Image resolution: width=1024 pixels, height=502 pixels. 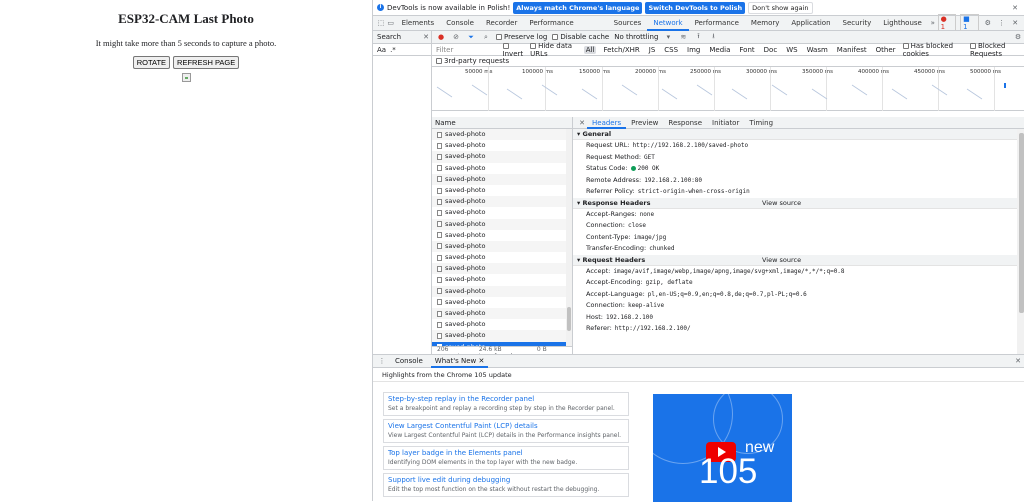 What do you see at coordinates (725, 123) in the screenshot?
I see `tab-initiator: Initiator` at bounding box center [725, 123].